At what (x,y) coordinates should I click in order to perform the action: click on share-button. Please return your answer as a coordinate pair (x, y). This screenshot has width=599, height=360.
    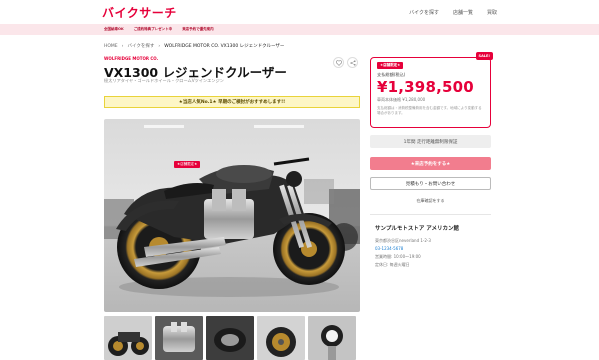
    Looking at the image, I should click on (352, 62).